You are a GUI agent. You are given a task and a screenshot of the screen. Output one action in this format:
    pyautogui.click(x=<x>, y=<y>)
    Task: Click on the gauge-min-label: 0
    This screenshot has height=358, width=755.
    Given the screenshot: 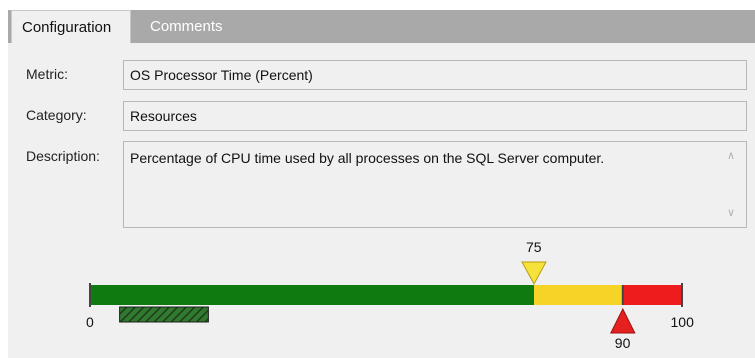 What is the action you would take?
    pyautogui.click(x=90, y=322)
    